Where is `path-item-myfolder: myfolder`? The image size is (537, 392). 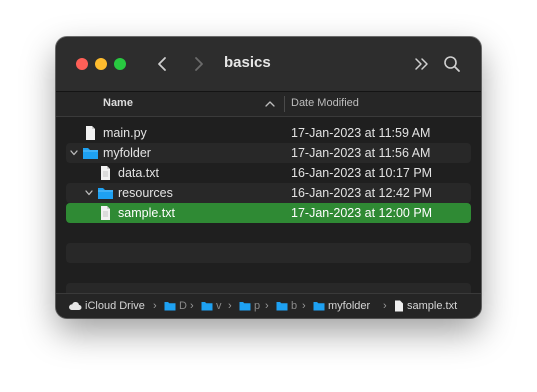
path-item-myfolder: myfolder is located at coordinates (341, 306).